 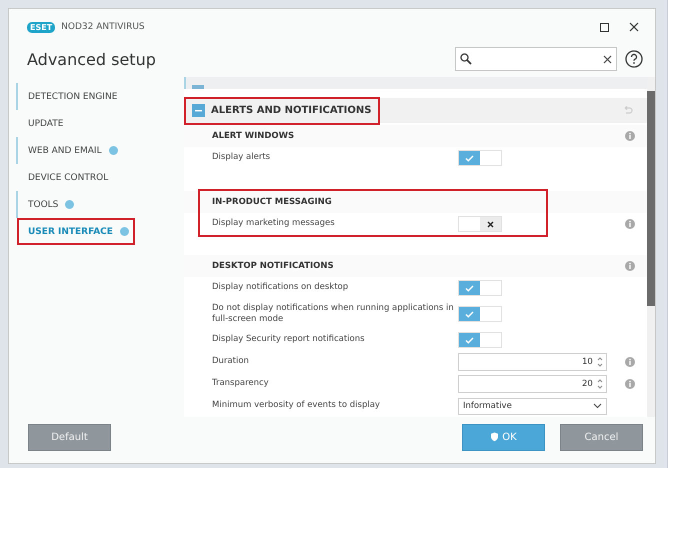 What do you see at coordinates (231, 362) in the screenshot?
I see `setting-label: Duration` at bounding box center [231, 362].